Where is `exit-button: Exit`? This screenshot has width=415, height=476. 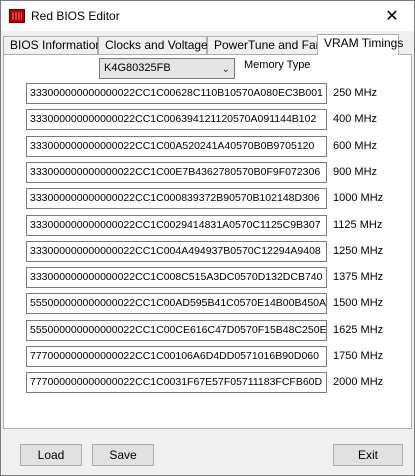 exit-button: Exit is located at coordinates (368, 455).